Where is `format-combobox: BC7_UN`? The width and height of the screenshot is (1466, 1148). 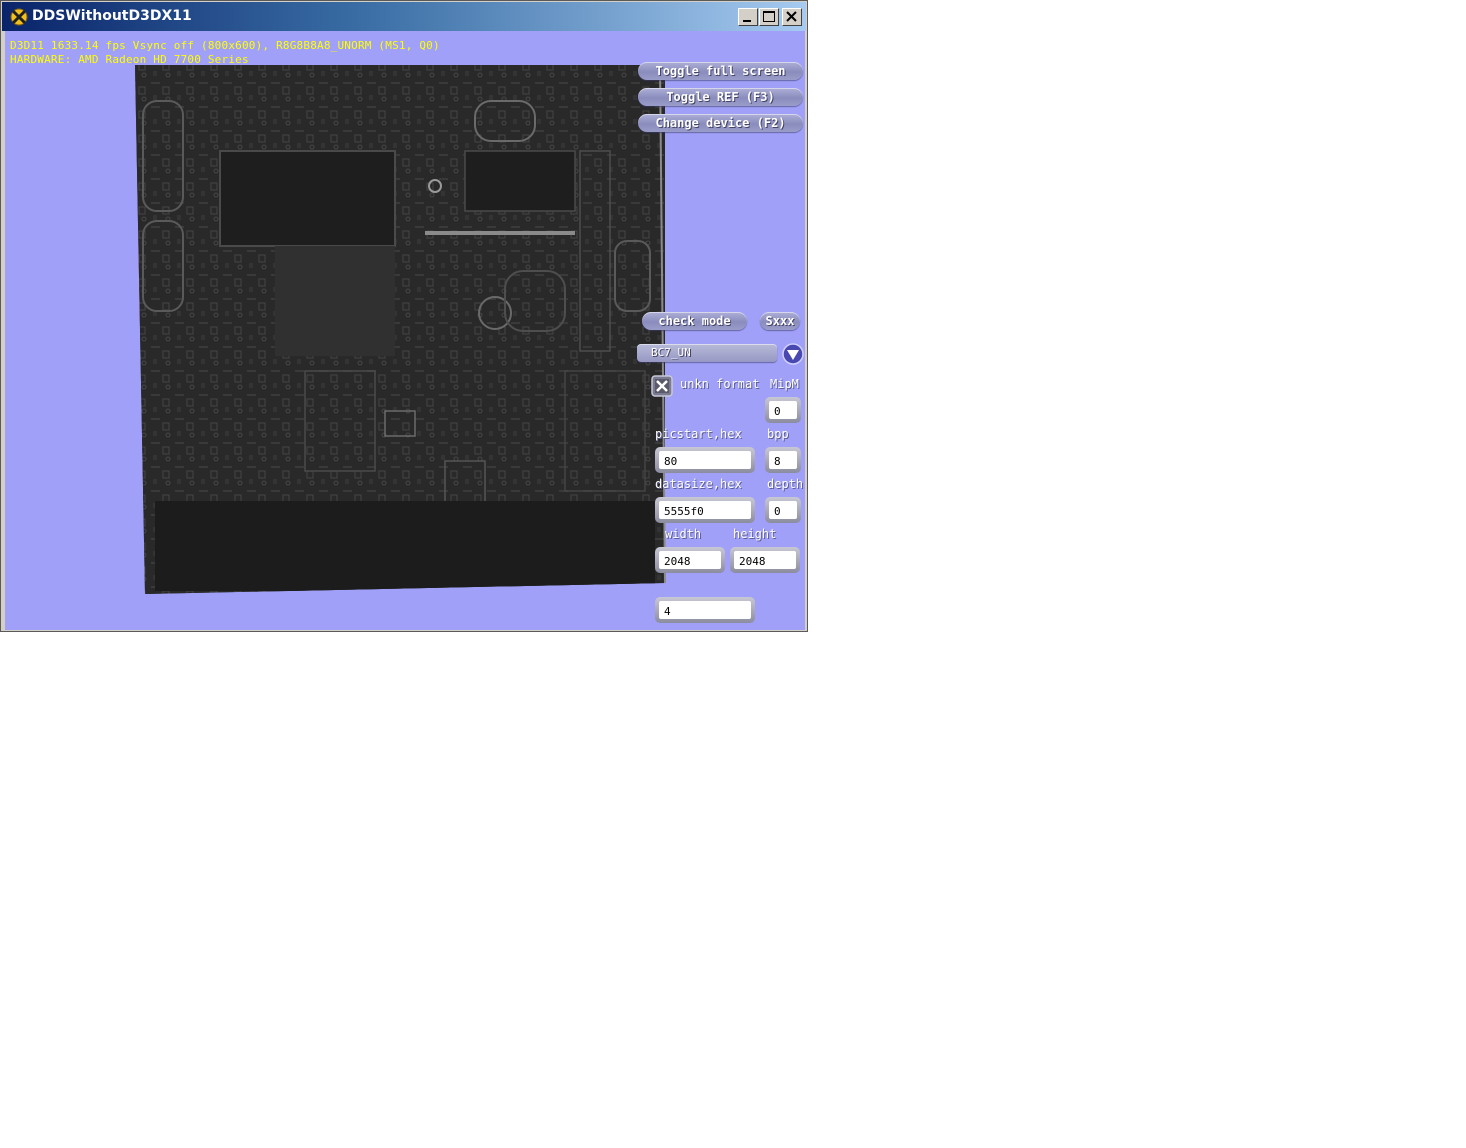
format-combobox: BC7_UN is located at coordinates (707, 353).